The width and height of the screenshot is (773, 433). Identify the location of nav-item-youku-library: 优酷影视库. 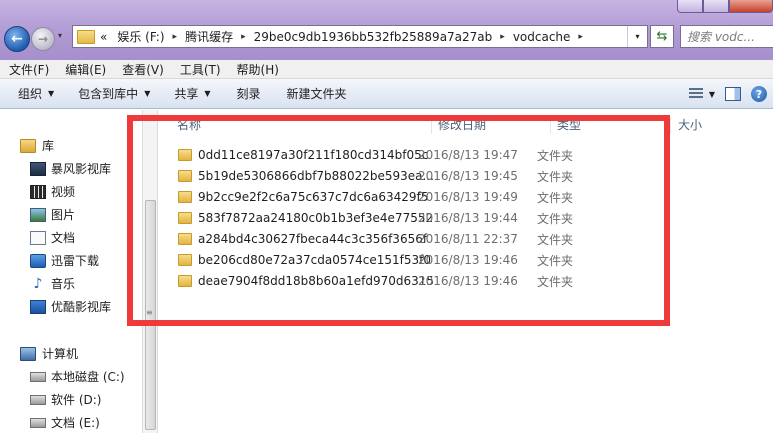
(70, 306).